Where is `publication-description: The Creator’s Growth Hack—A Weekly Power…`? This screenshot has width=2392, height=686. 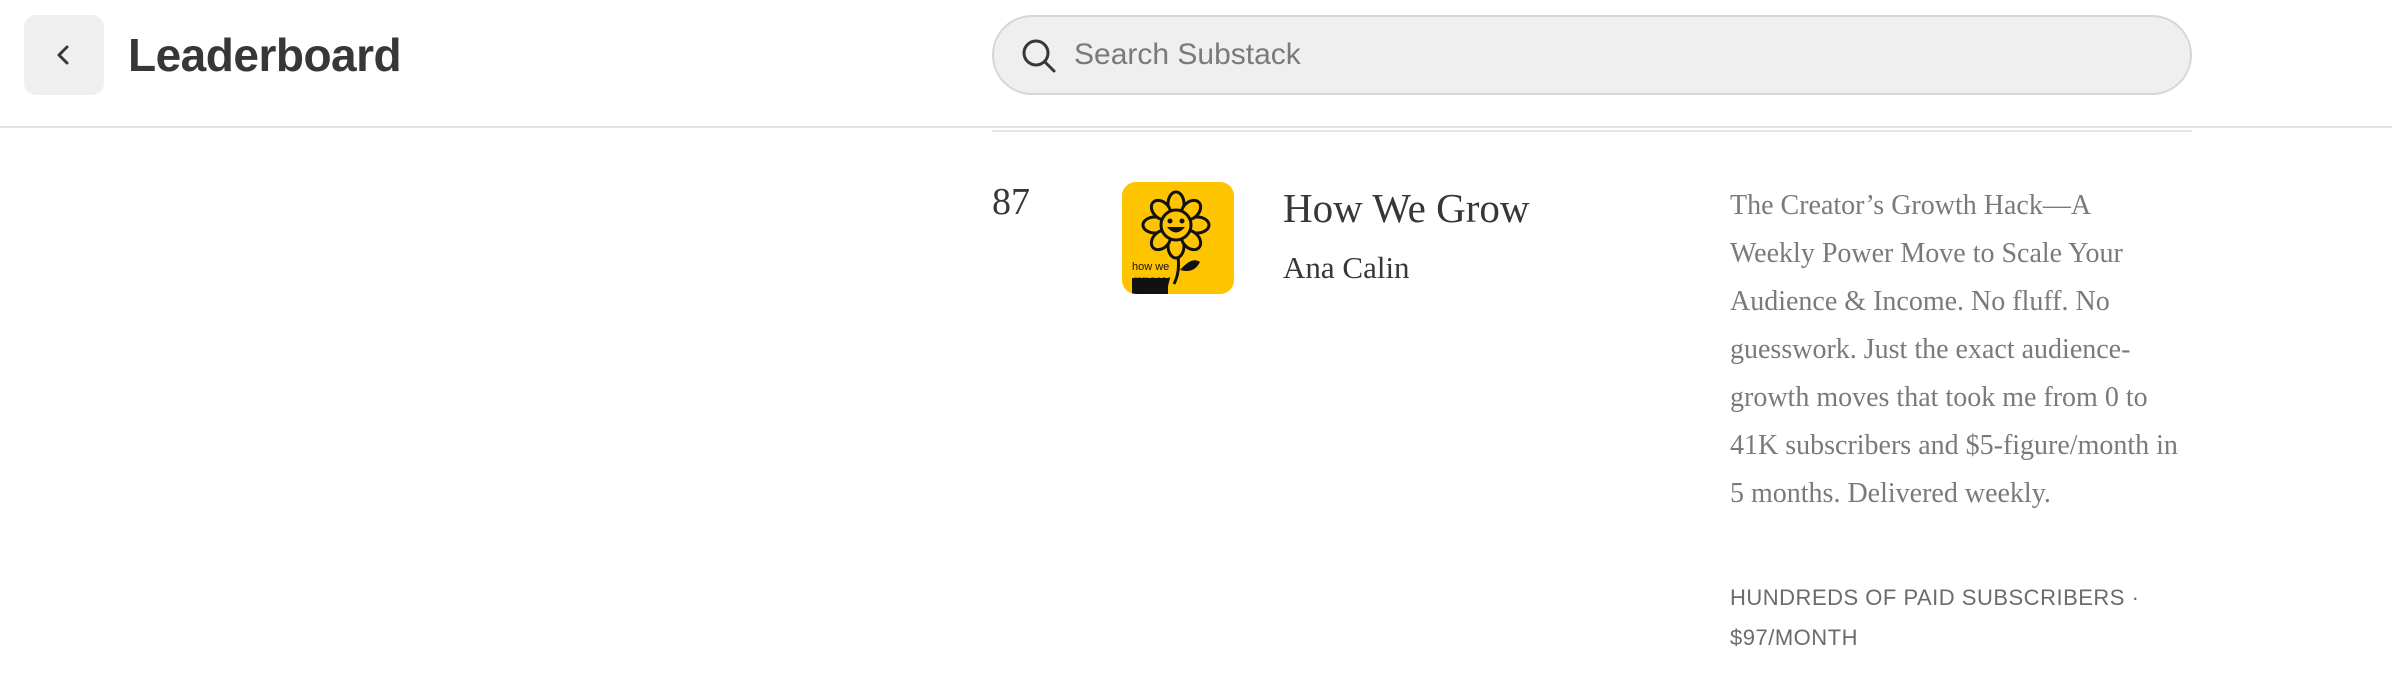
publication-description: The Creator’s Growth Hack—A Weekly Power… is located at coordinates (1954, 349).